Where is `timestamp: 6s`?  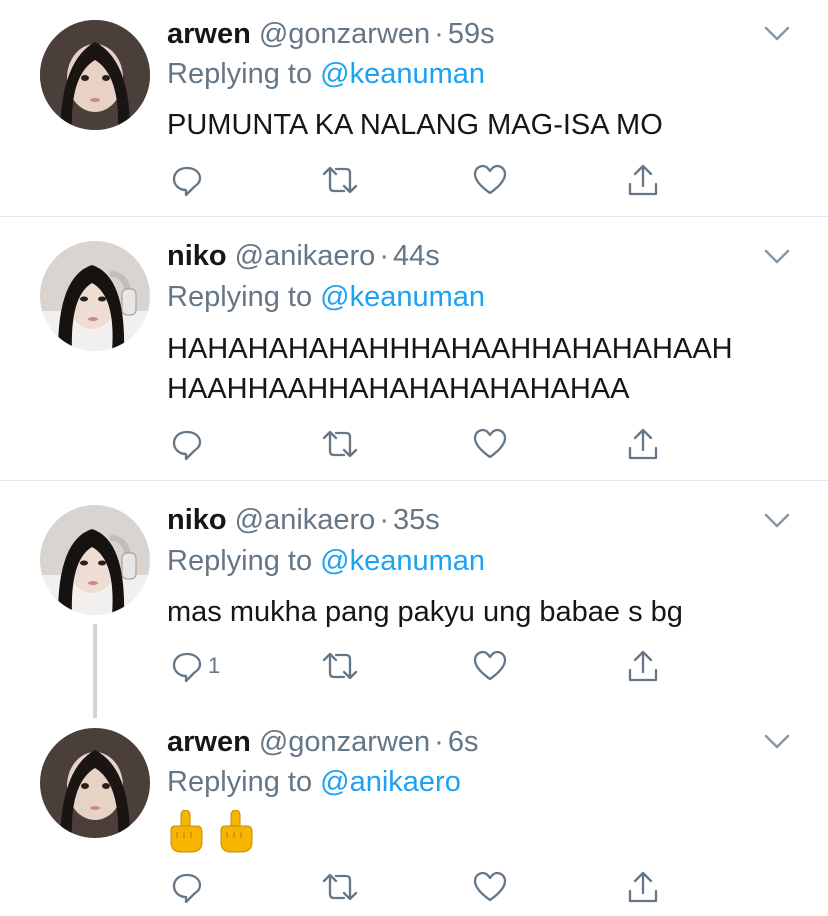 timestamp: 6s is located at coordinates (463, 742).